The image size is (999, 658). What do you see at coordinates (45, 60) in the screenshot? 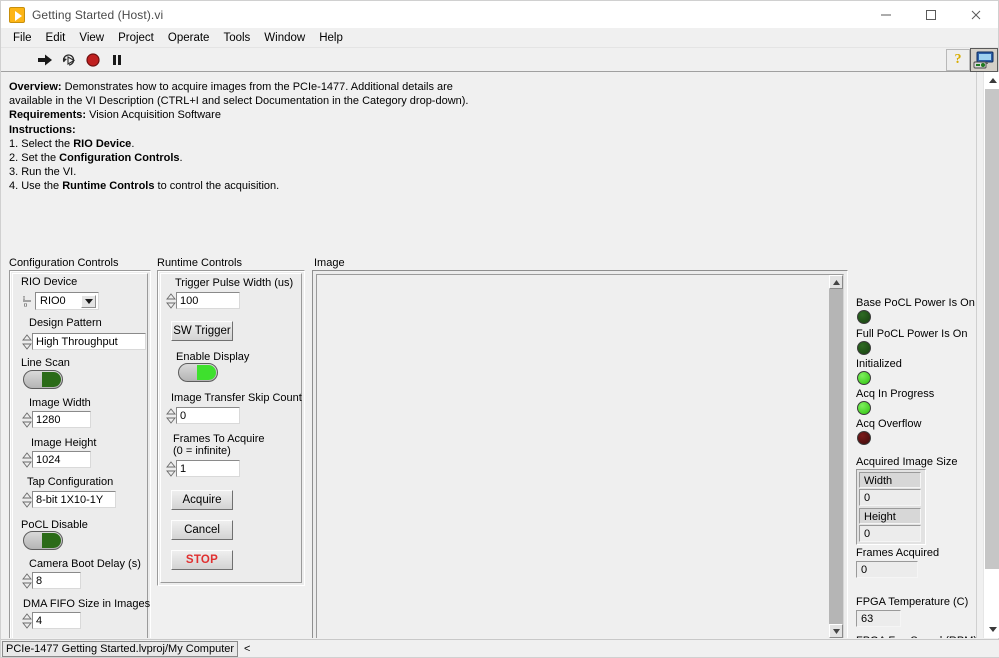
I see `run-arrow-icon` at bounding box center [45, 60].